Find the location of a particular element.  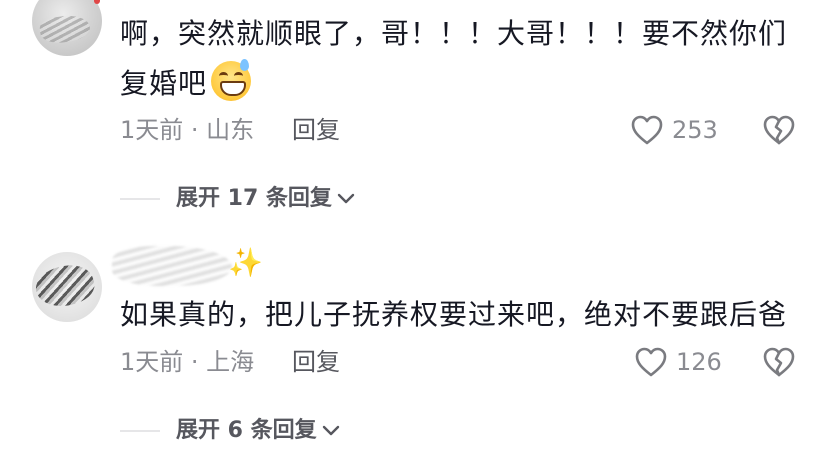

like-button: 126 is located at coordinates (678, 362).